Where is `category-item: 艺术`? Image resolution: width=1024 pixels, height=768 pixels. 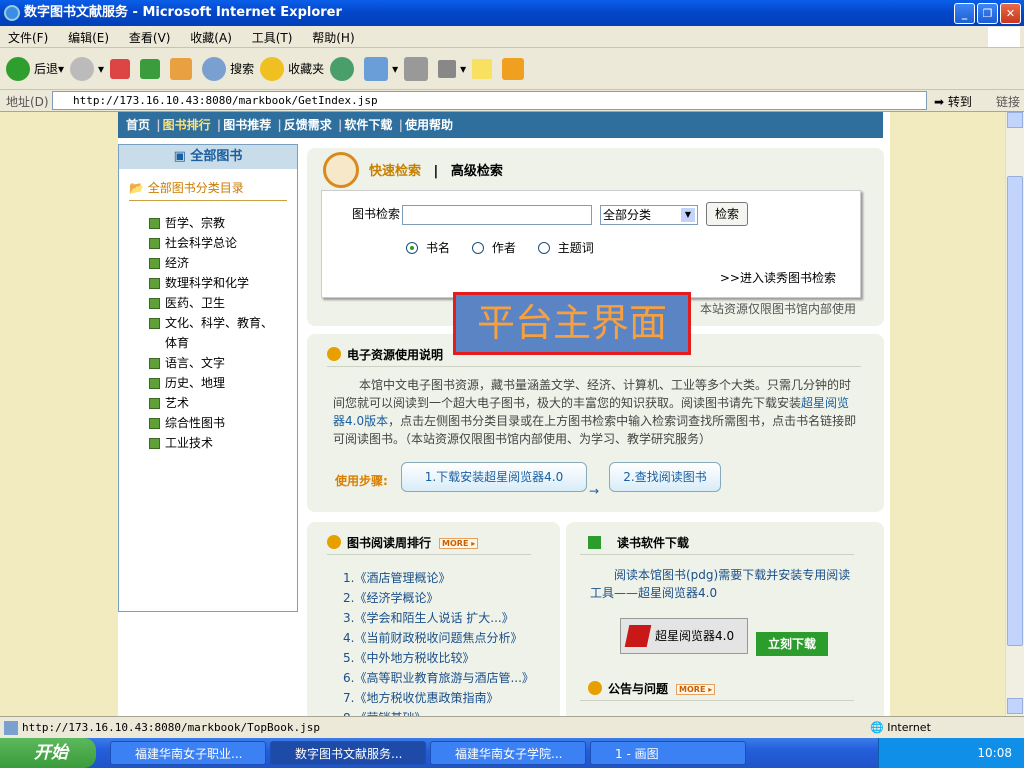 category-item: 艺术 is located at coordinates (214, 403).